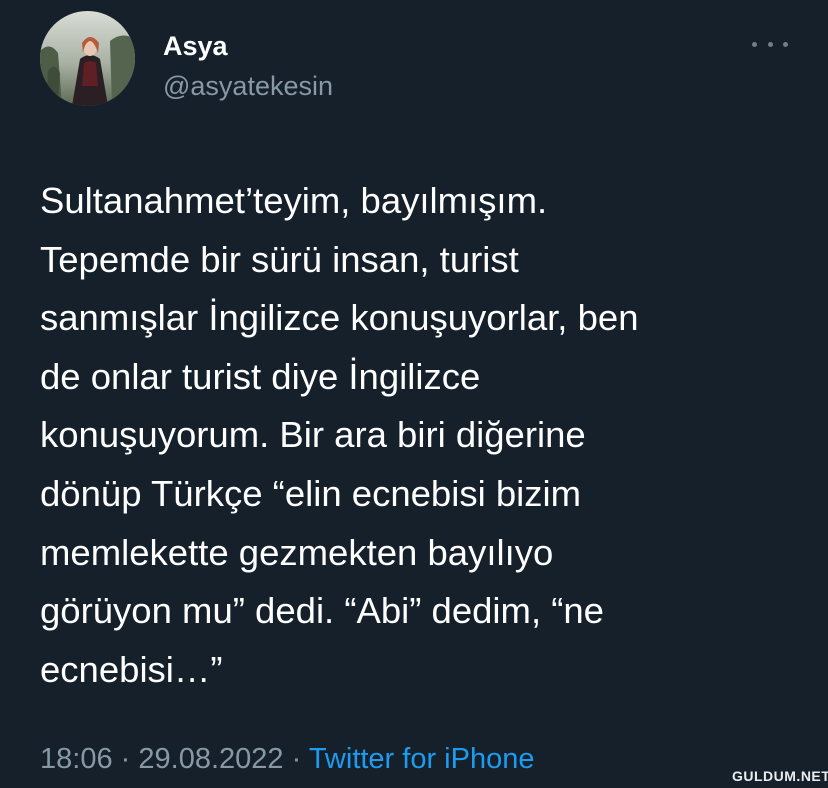 The height and width of the screenshot is (788, 828). Describe the element at coordinates (287, 759) in the screenshot. I see `tweet-meta: 18:06 · 29.08.2022 · Twitter for iPhone` at that location.